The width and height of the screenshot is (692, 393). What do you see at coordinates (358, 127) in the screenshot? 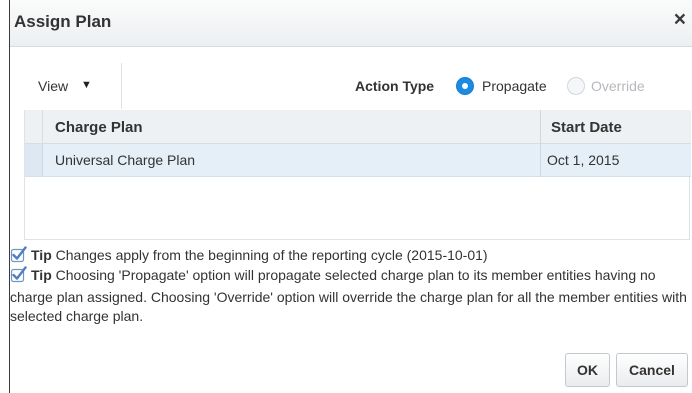
I see `table-header: Charge Plan Start Date` at bounding box center [358, 127].